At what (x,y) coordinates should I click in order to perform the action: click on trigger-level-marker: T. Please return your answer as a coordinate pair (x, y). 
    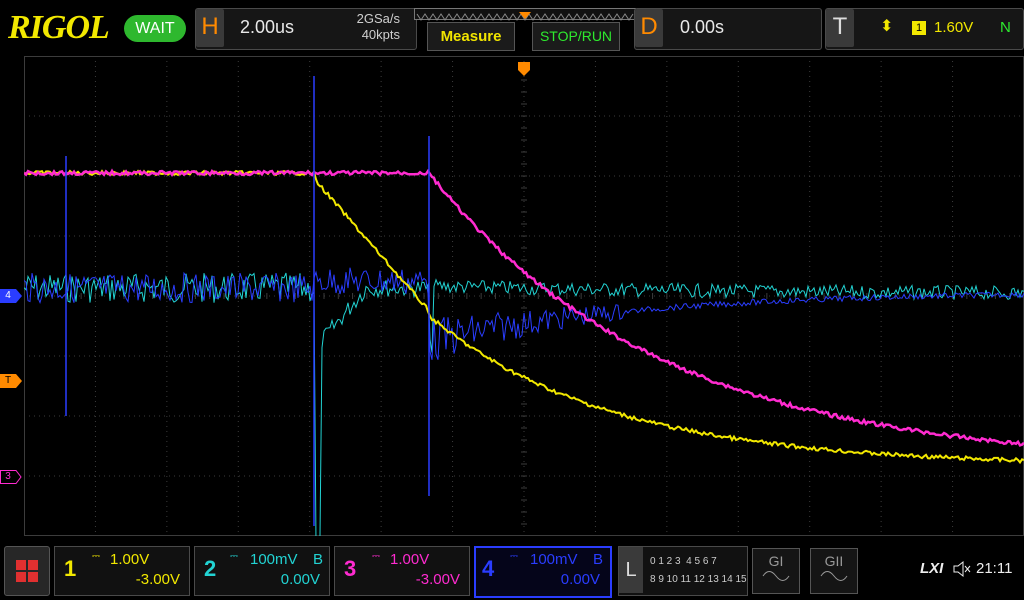
    Looking at the image, I should click on (8, 380).